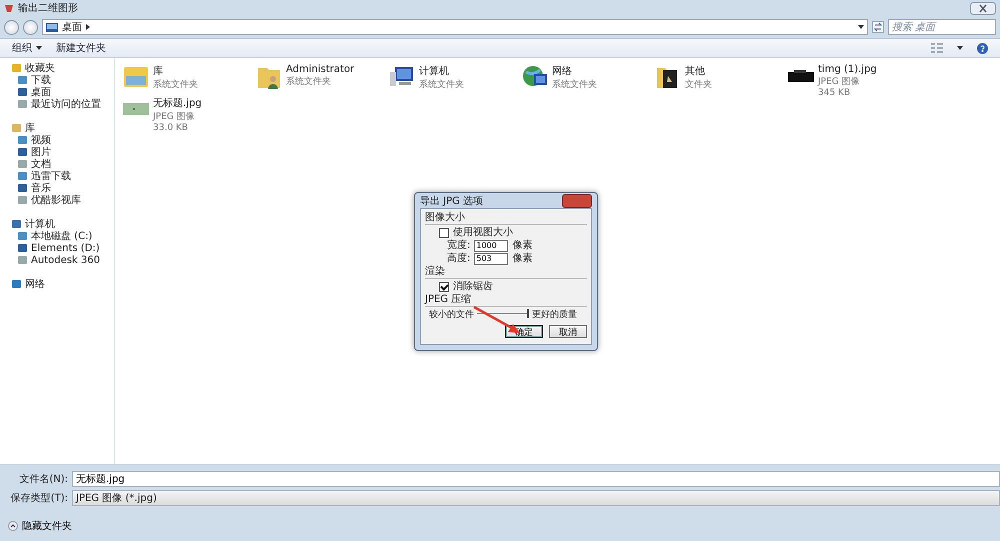 This screenshot has width=1000, height=541. Describe the element at coordinates (41, 188) in the screenshot. I see `sidebar-item: 音乐` at that location.